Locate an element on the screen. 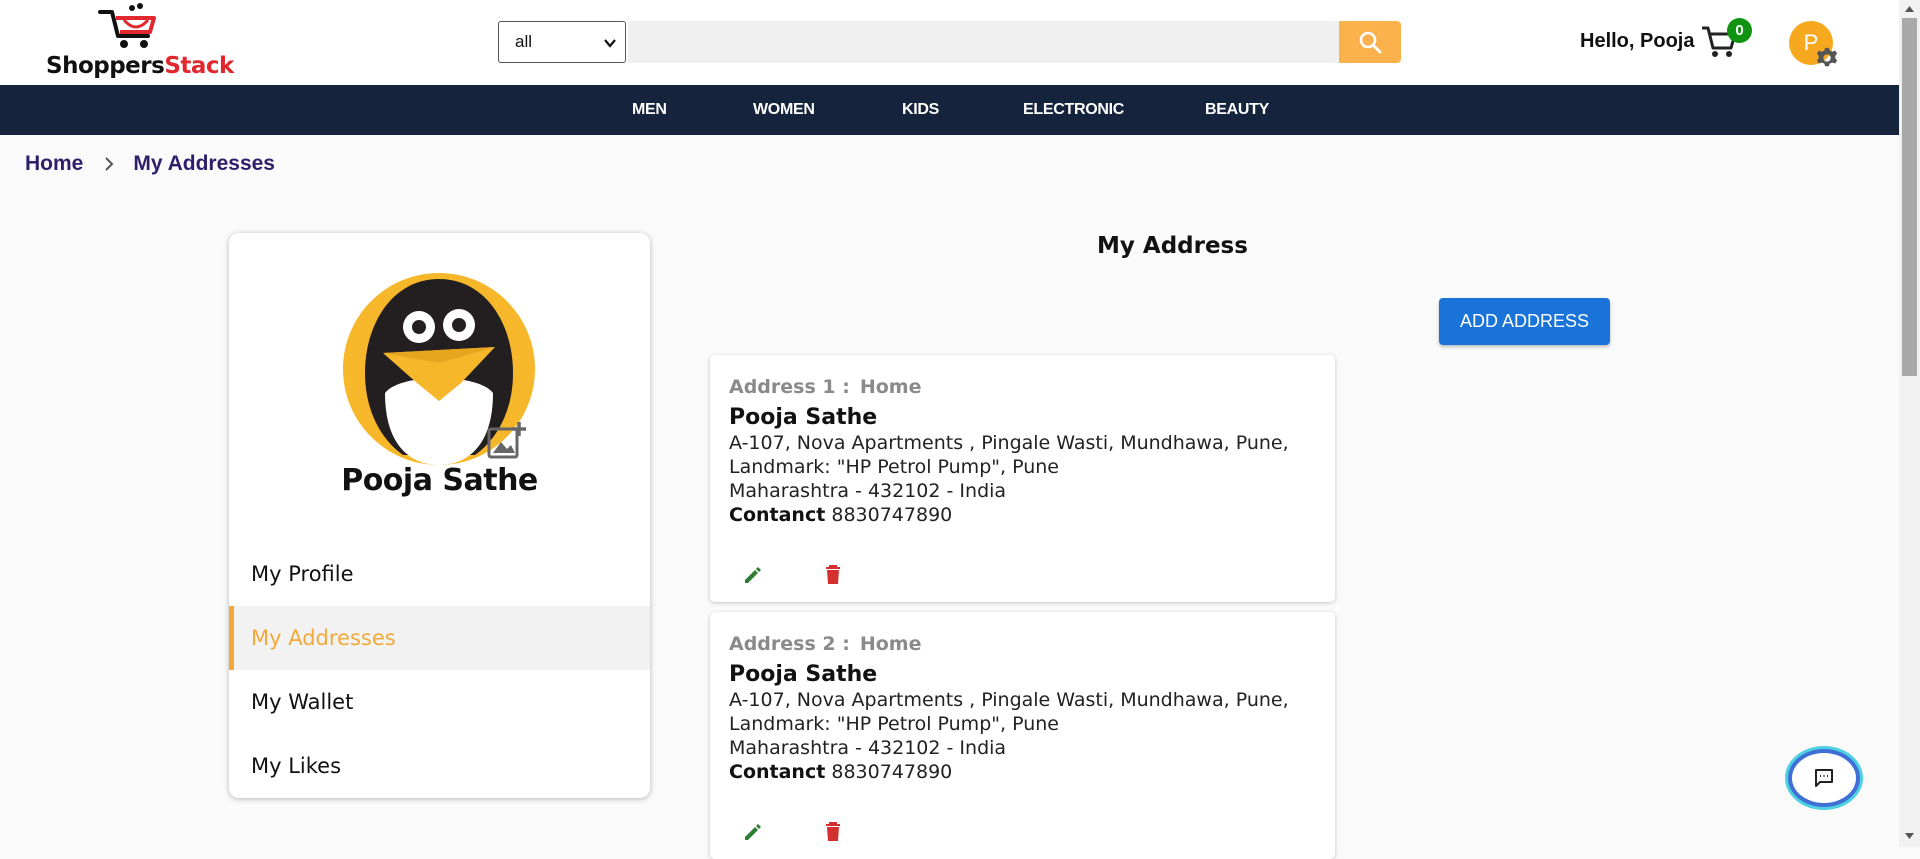 The image size is (1920, 859). header: ShoppersStack all Hello, Pooja 0 P is located at coordinates (949, 42).